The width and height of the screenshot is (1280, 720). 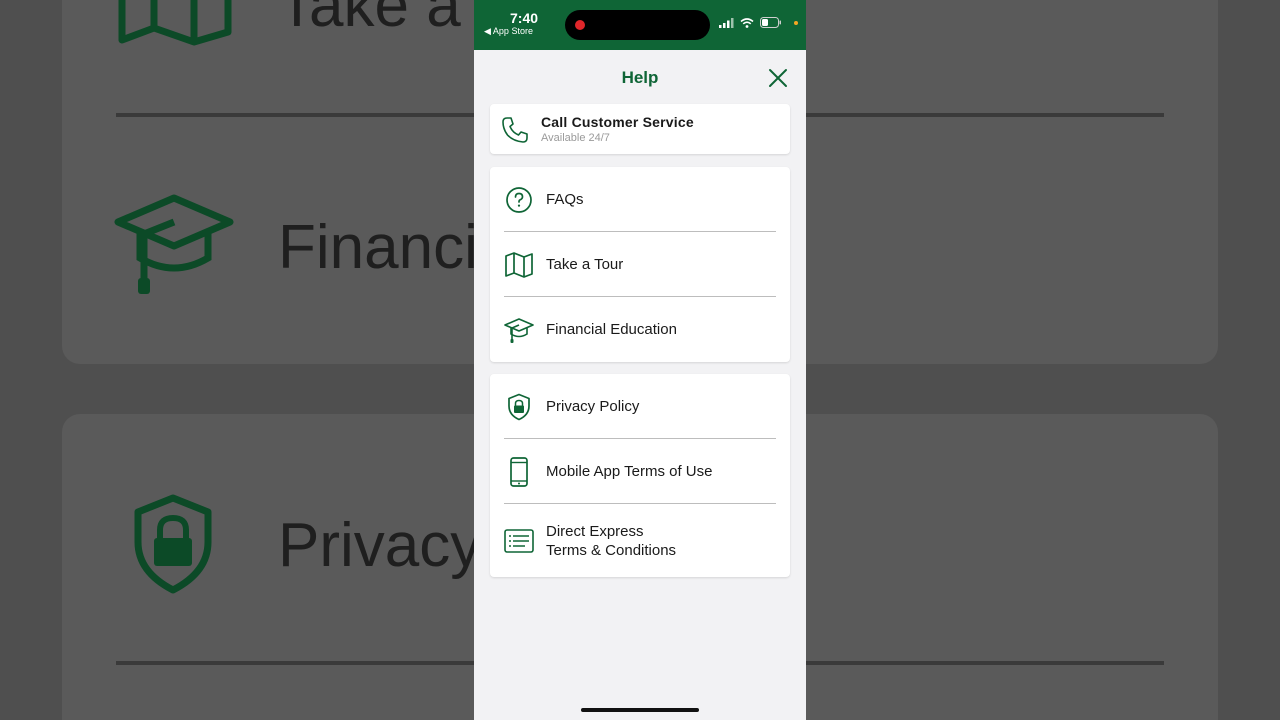 I want to click on status-time: 7:40, so click(x=524, y=18).